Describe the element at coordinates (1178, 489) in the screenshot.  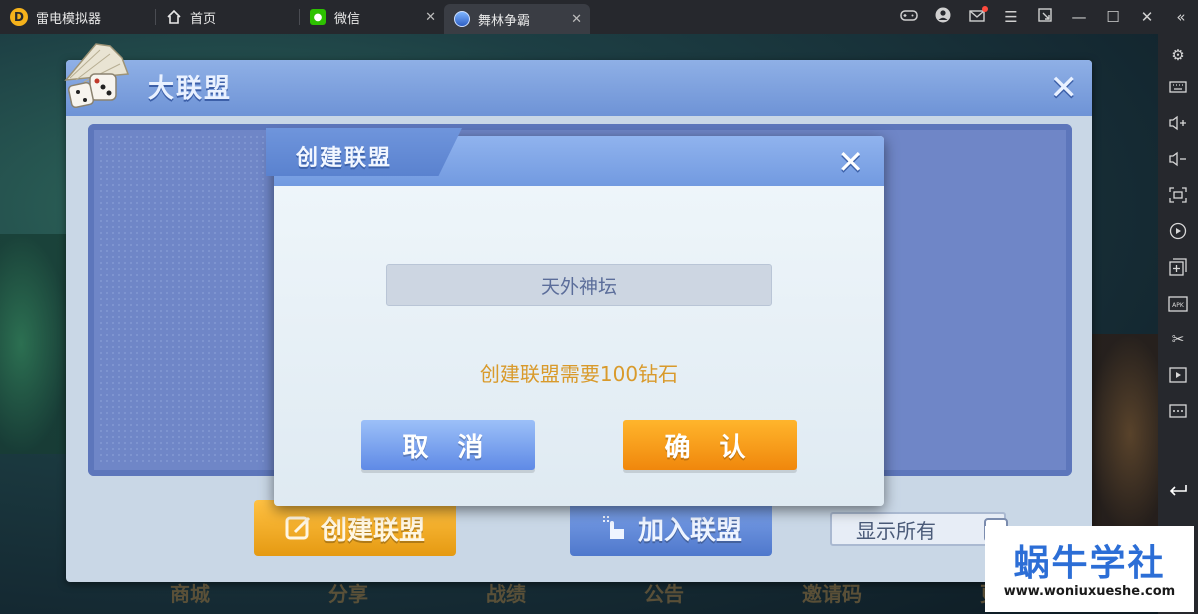
I see `back-icon` at that location.